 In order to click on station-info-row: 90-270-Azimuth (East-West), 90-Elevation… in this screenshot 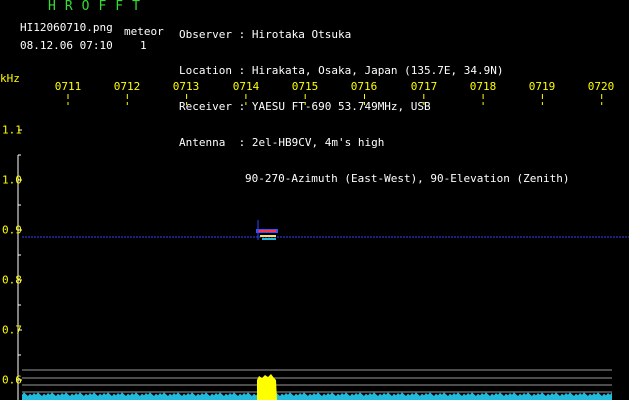, I will do `click(374, 179)`.